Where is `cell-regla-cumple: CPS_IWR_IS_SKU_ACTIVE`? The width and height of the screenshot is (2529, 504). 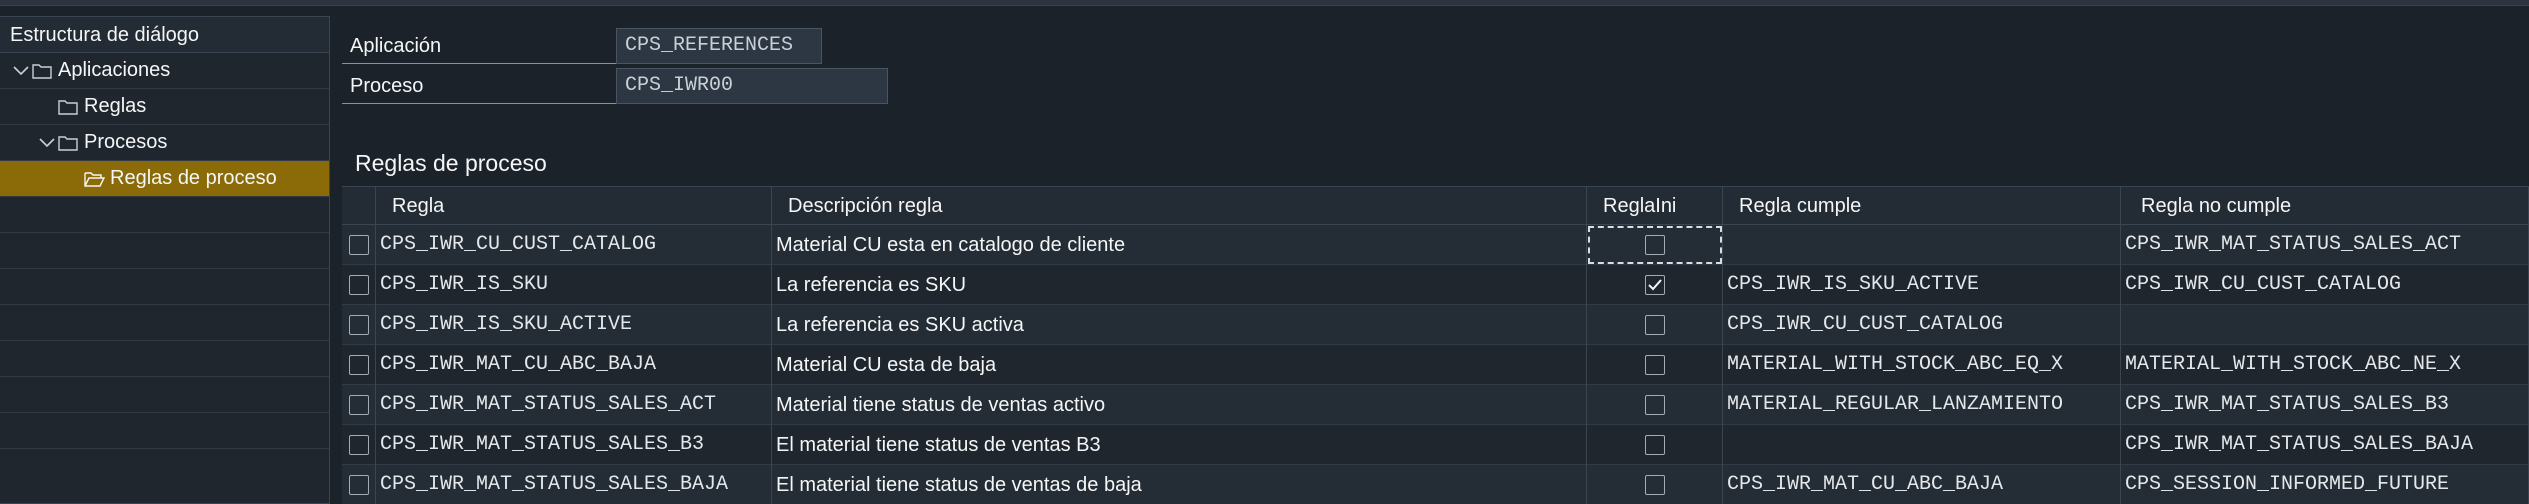
cell-regla-cumple: CPS_IWR_IS_SKU_ACTIVE is located at coordinates (1922, 285).